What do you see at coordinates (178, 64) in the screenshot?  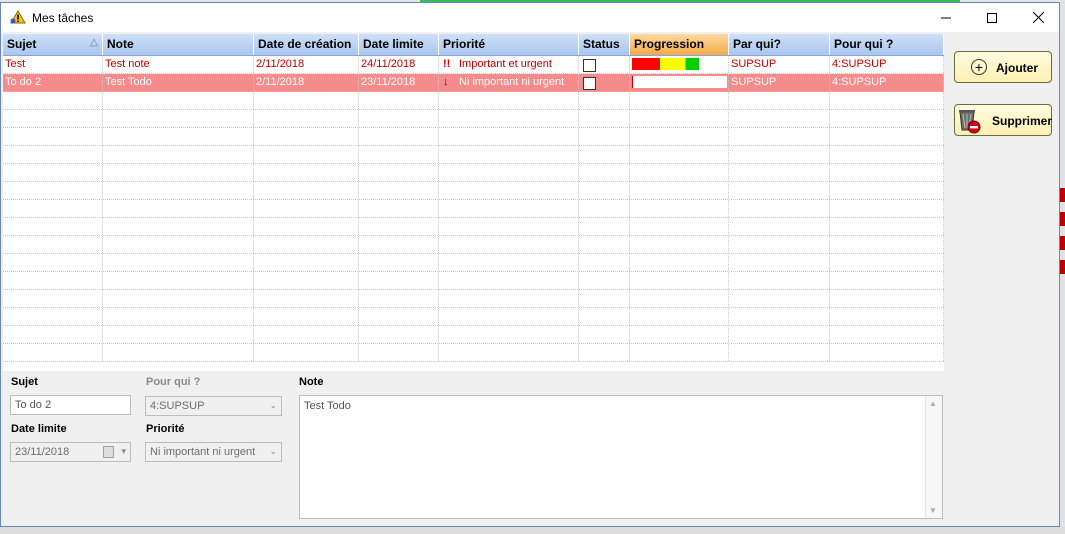 I see `cell-note: Test note` at bounding box center [178, 64].